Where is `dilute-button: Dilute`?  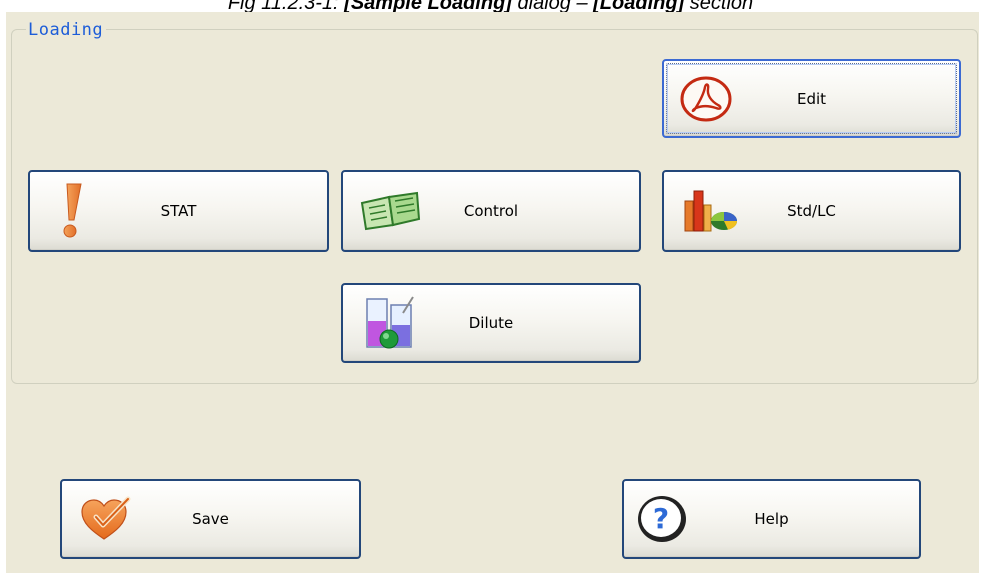 dilute-button: Dilute is located at coordinates (491, 323).